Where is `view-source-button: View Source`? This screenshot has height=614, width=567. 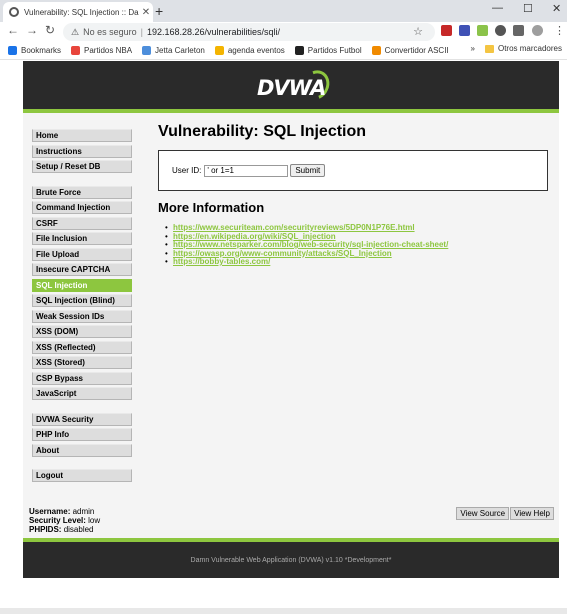
view-source-button: View Source is located at coordinates (483, 513).